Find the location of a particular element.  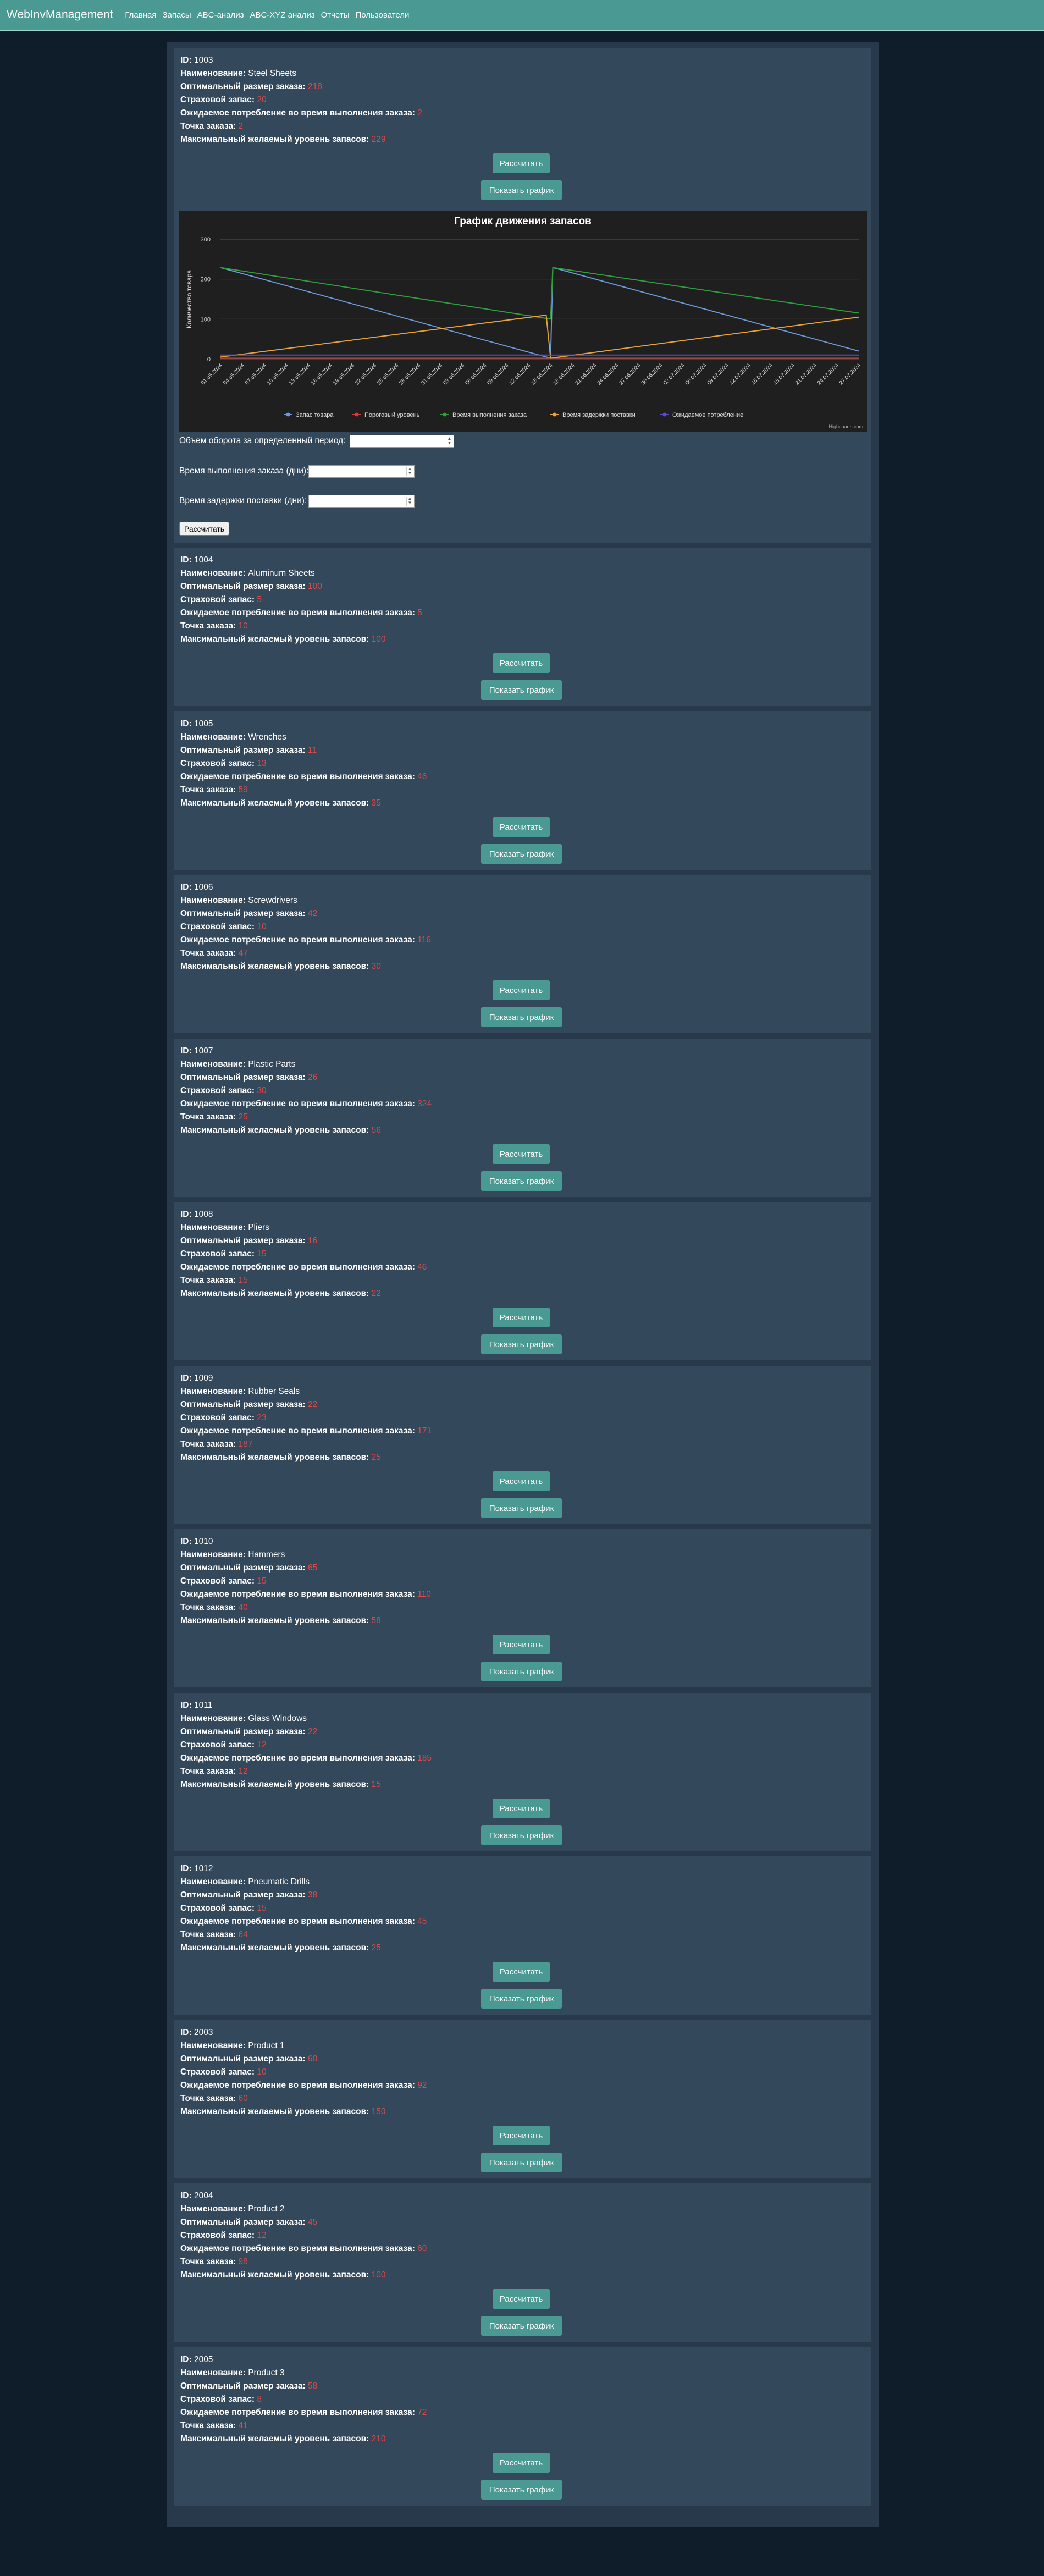

reorder-point-row: Точка заказа: 59 is located at coordinates (214, 790).